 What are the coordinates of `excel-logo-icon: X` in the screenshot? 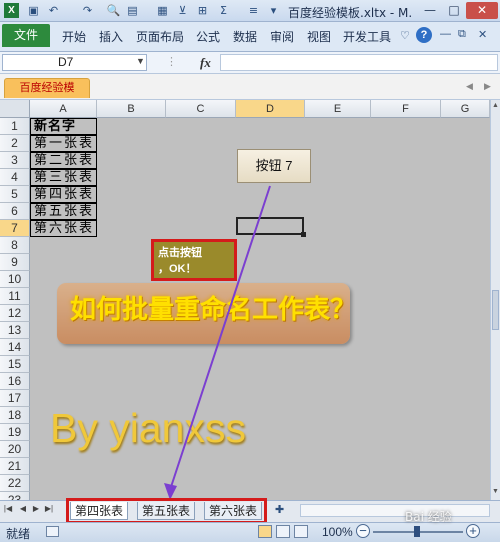 It's located at (11, 10).